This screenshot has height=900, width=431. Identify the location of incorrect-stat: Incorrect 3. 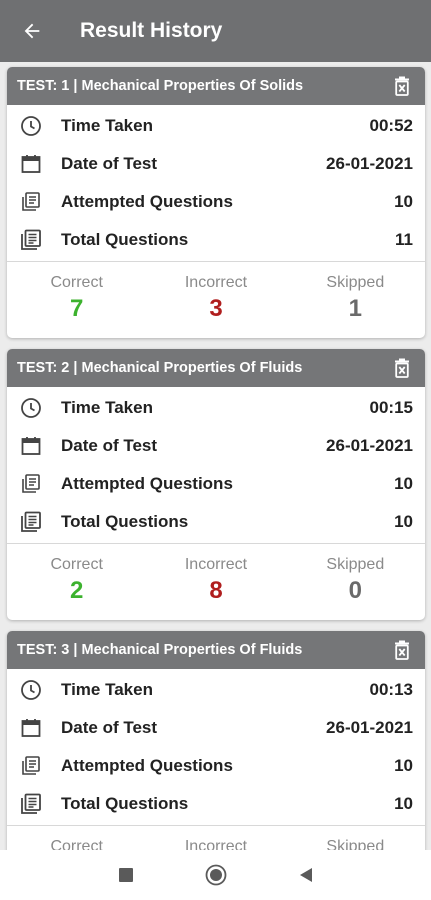
(215, 300).